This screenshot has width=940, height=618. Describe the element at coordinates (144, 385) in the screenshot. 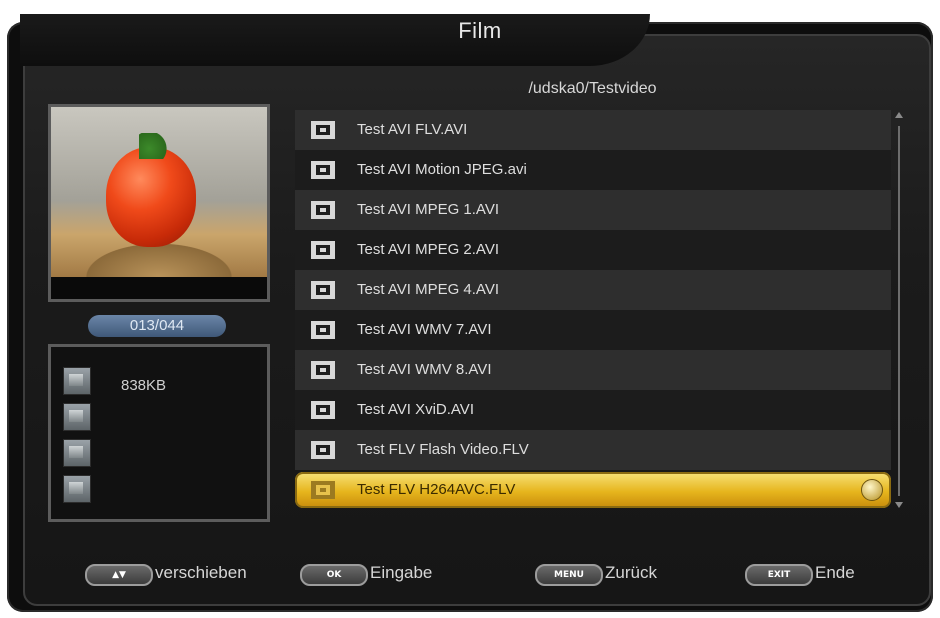

I see `file-size-value: 838KB` at that location.